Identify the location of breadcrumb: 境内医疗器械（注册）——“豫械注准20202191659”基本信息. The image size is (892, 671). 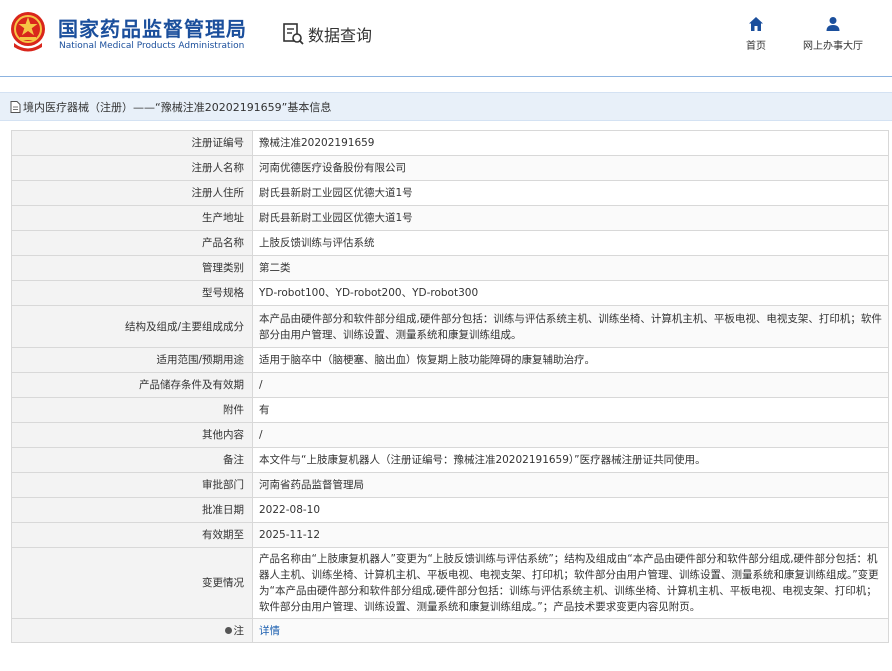
(446, 106).